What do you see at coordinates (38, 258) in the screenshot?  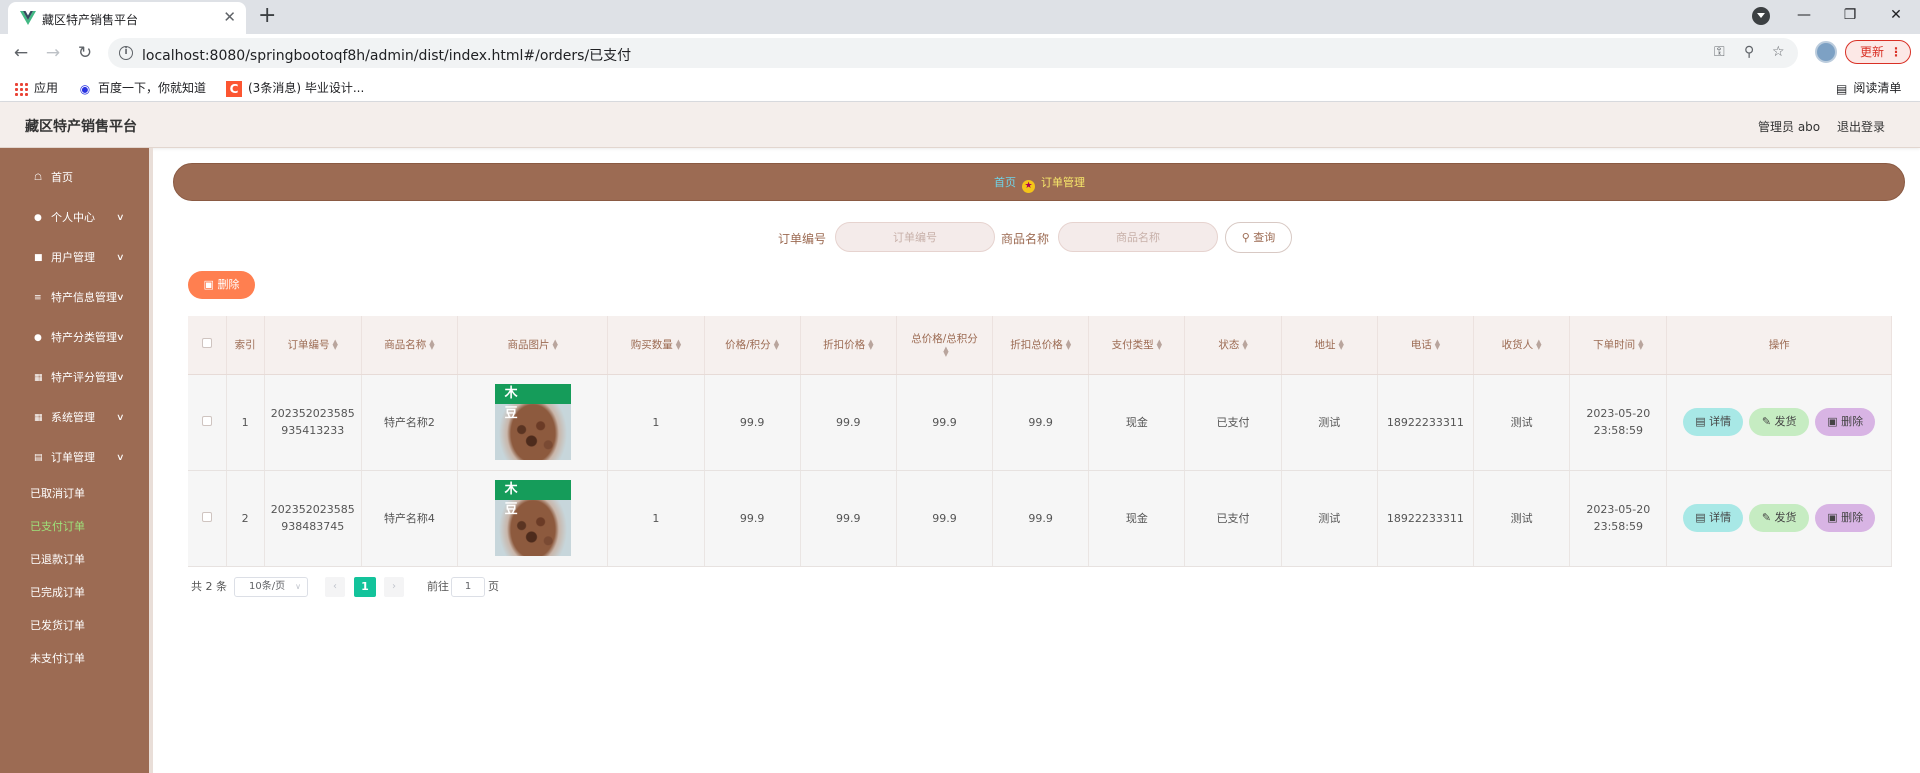 I see `briefcase-icon: ■` at bounding box center [38, 258].